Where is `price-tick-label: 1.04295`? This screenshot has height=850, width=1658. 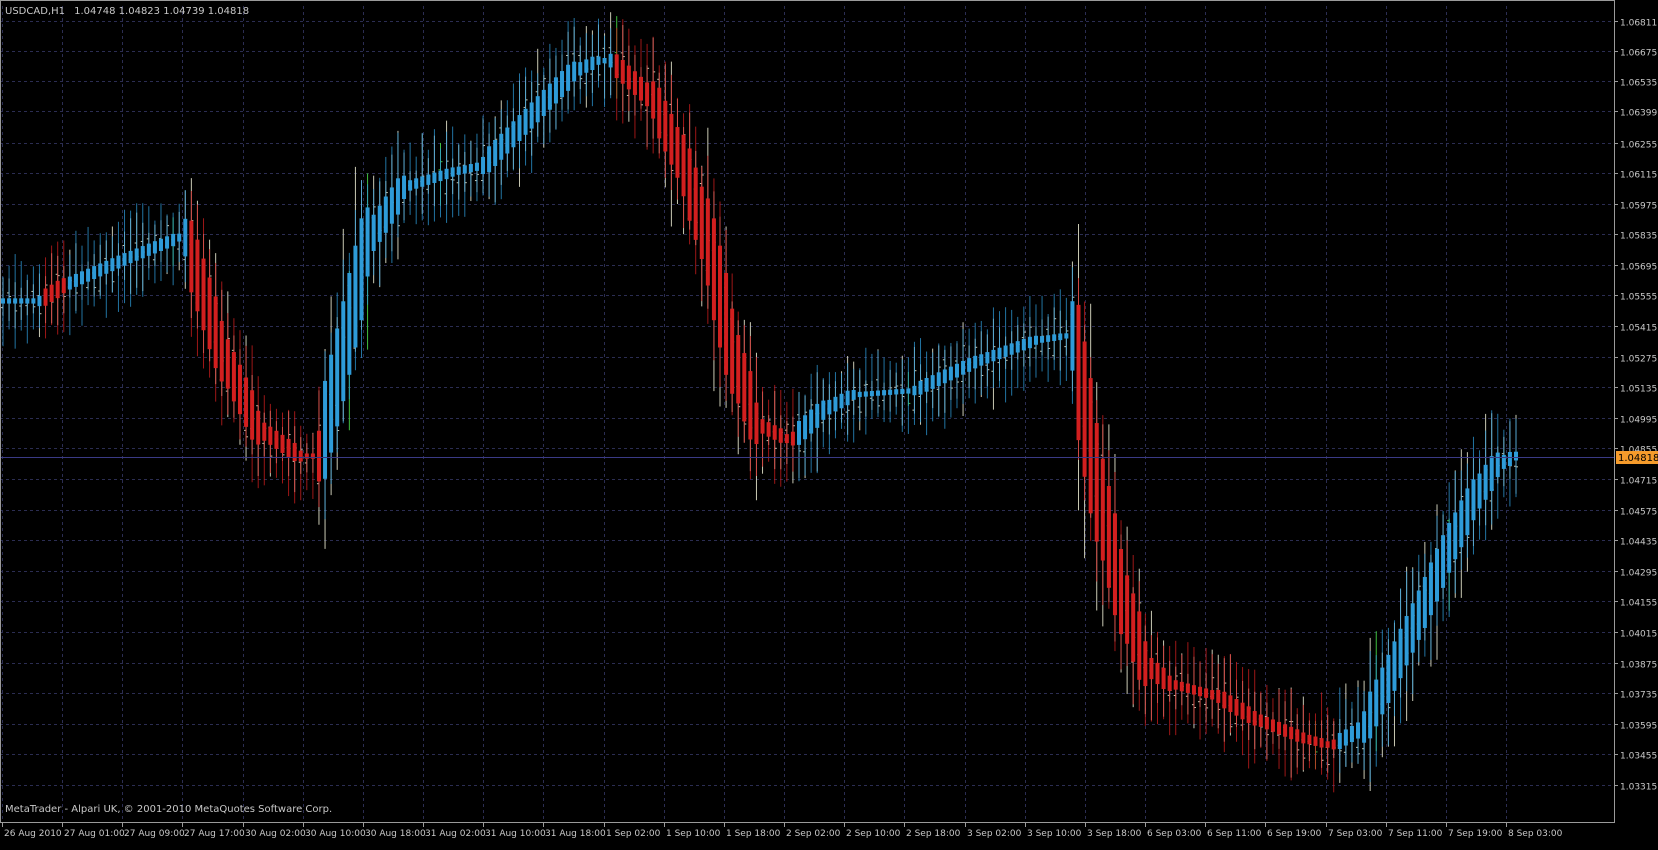
price-tick-label: 1.04295 is located at coordinates (1638, 574).